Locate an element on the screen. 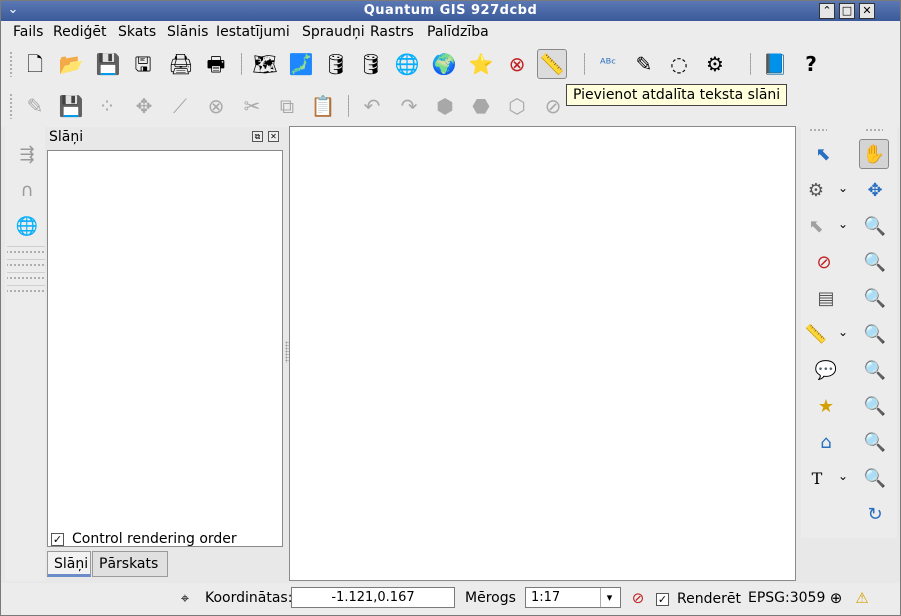  save-project-button: 💾 is located at coordinates (108, 64).